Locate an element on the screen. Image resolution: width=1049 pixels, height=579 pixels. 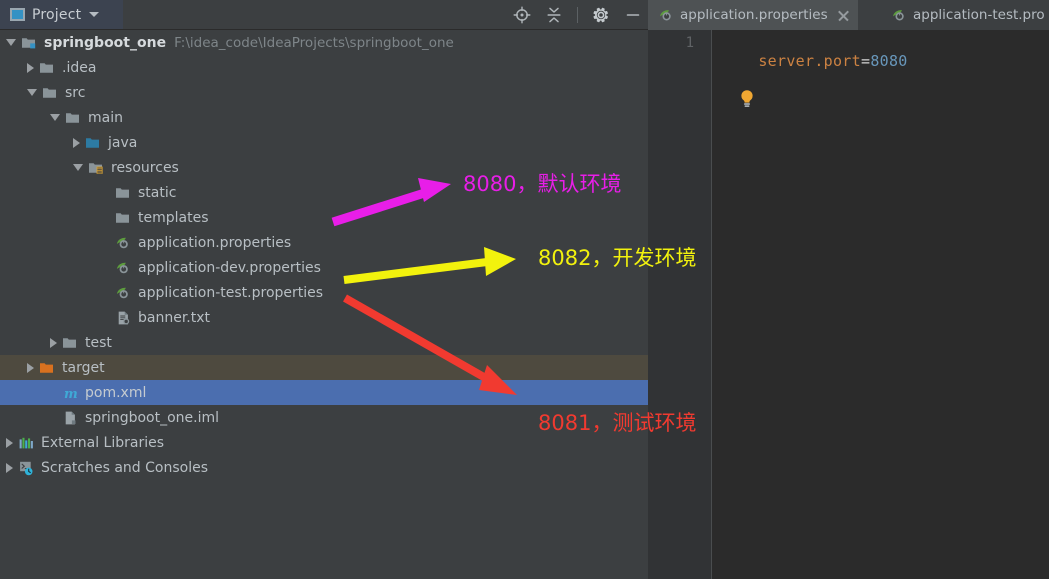
tree-label: main is located at coordinates (105, 117).